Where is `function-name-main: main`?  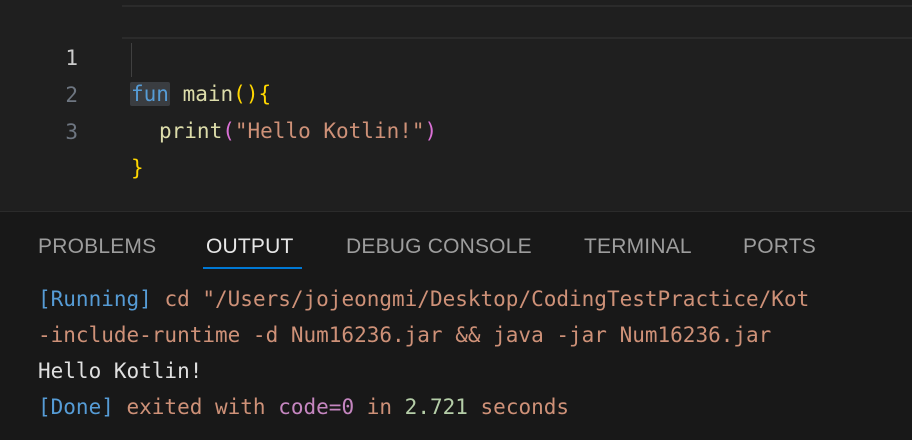 function-name-main: main is located at coordinates (208, 94).